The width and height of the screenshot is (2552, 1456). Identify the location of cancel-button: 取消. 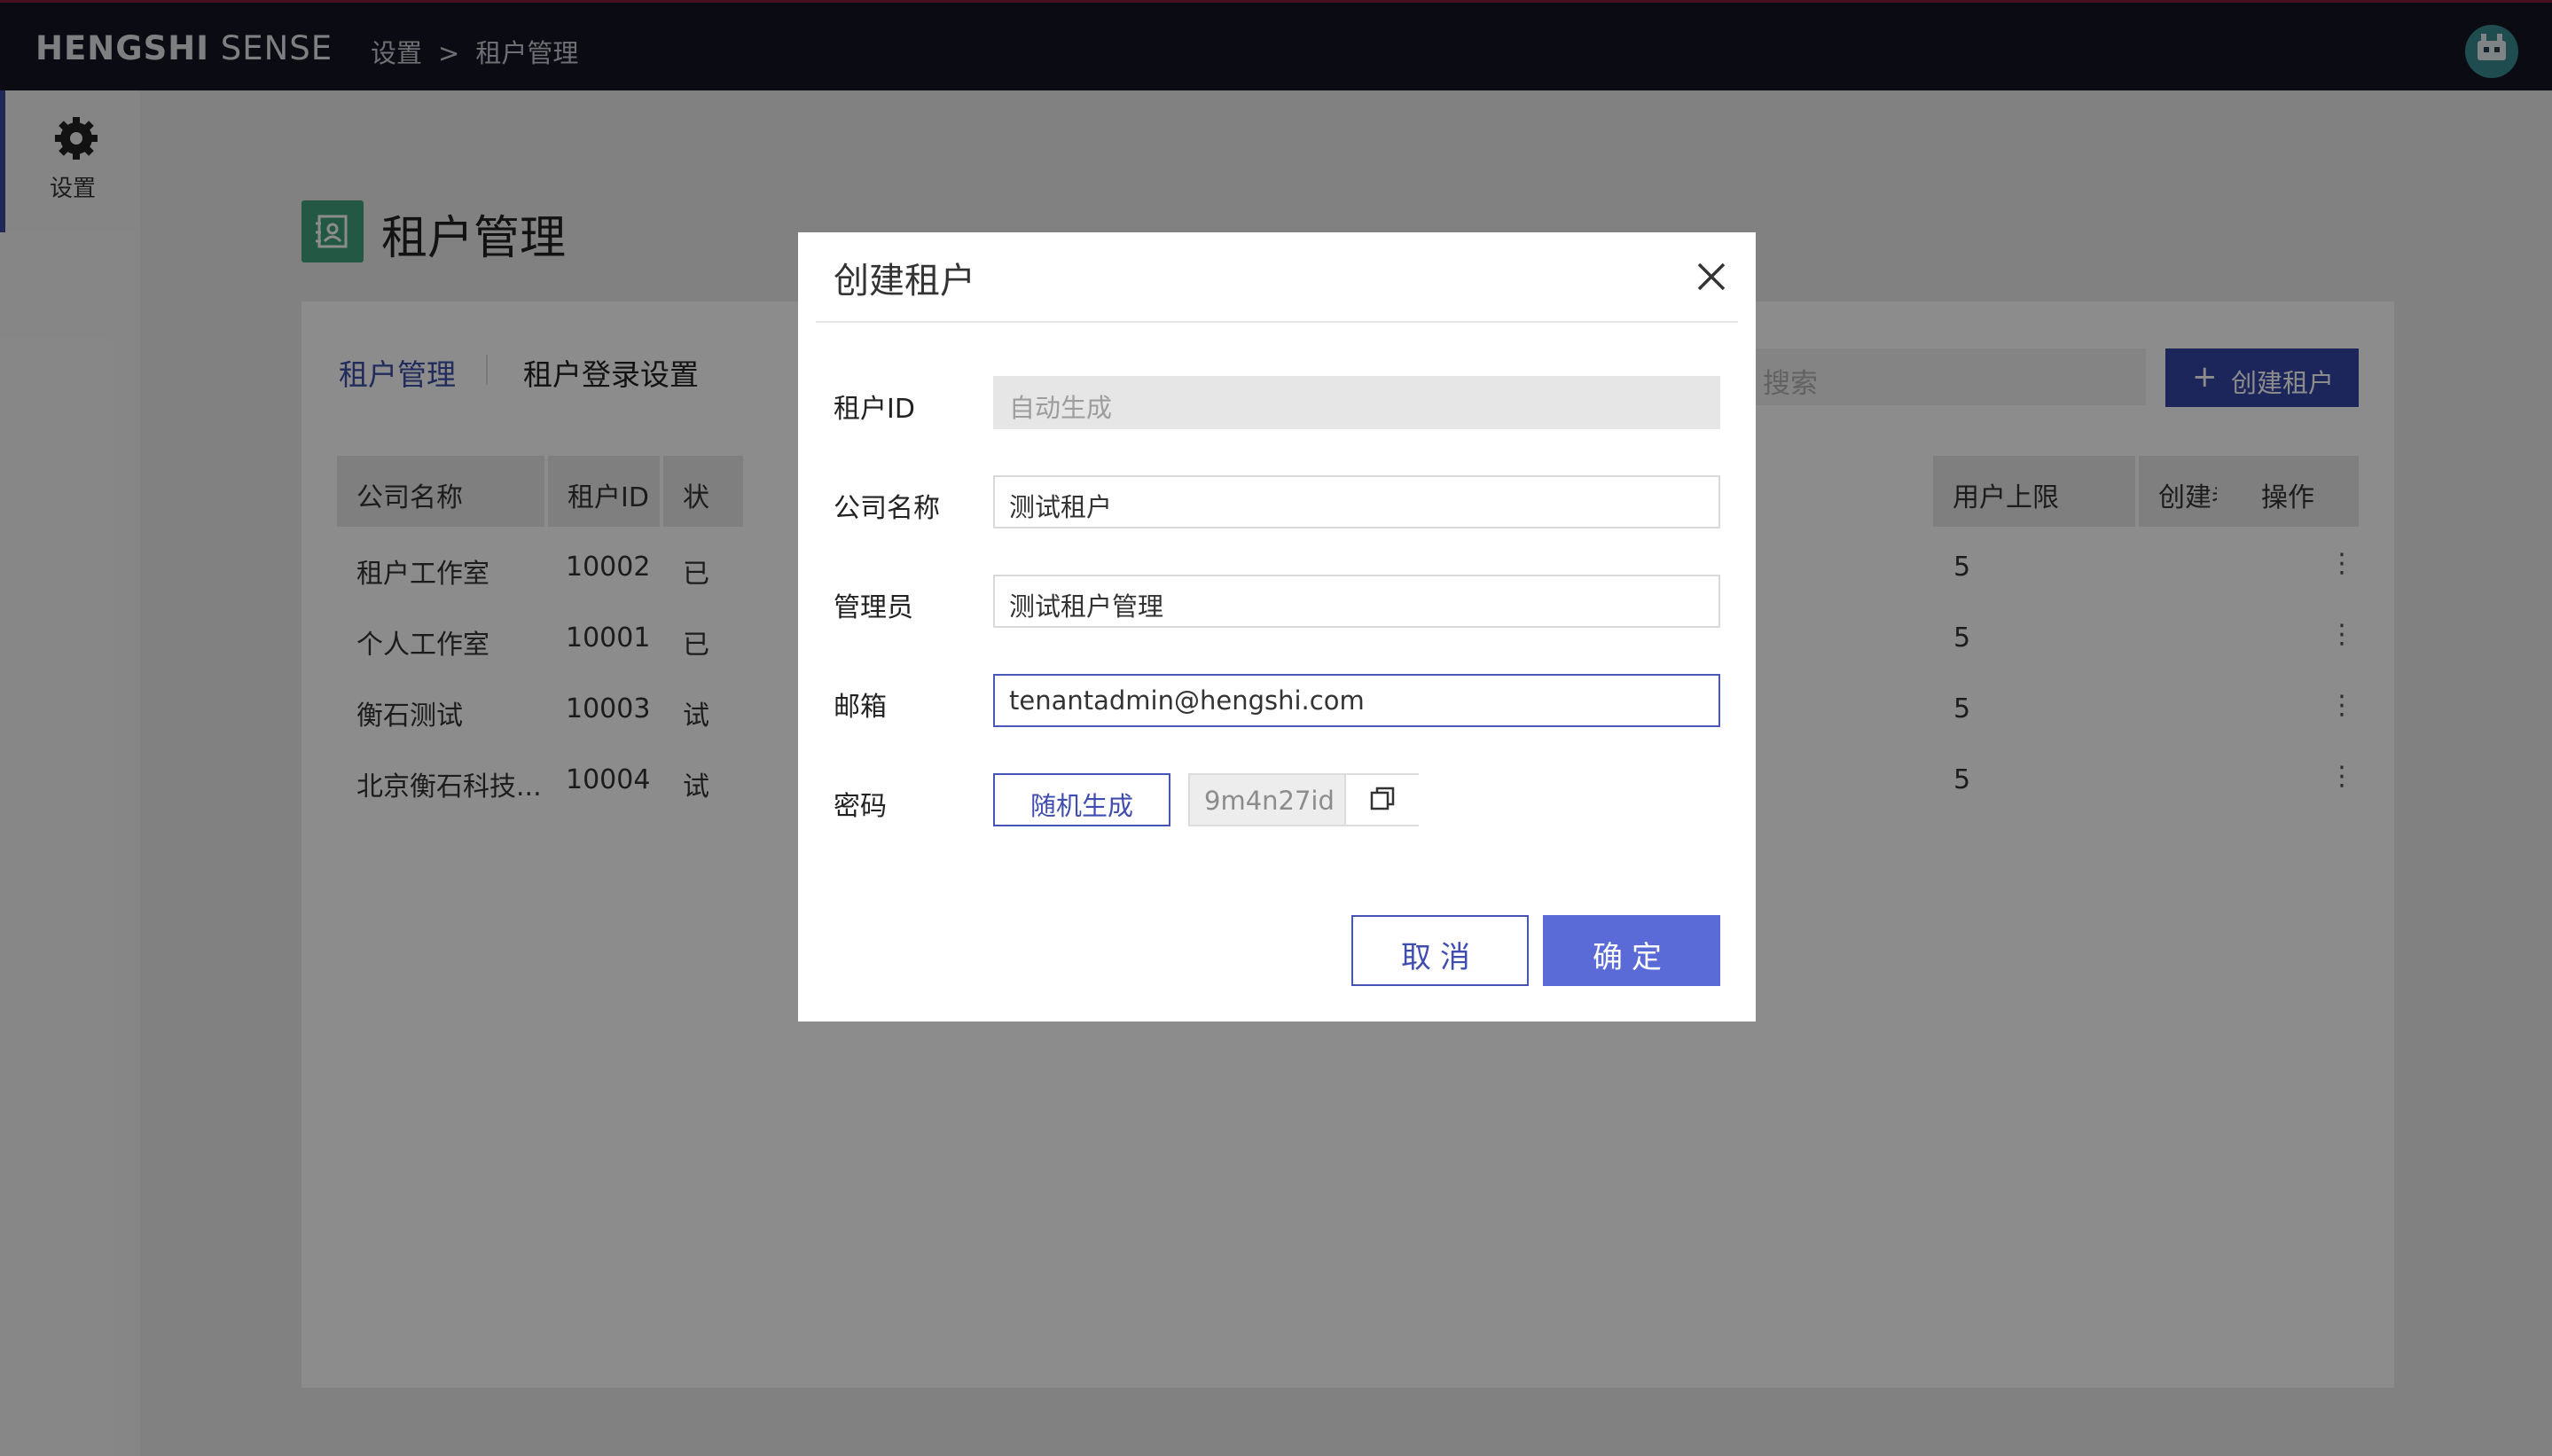
(1440, 950).